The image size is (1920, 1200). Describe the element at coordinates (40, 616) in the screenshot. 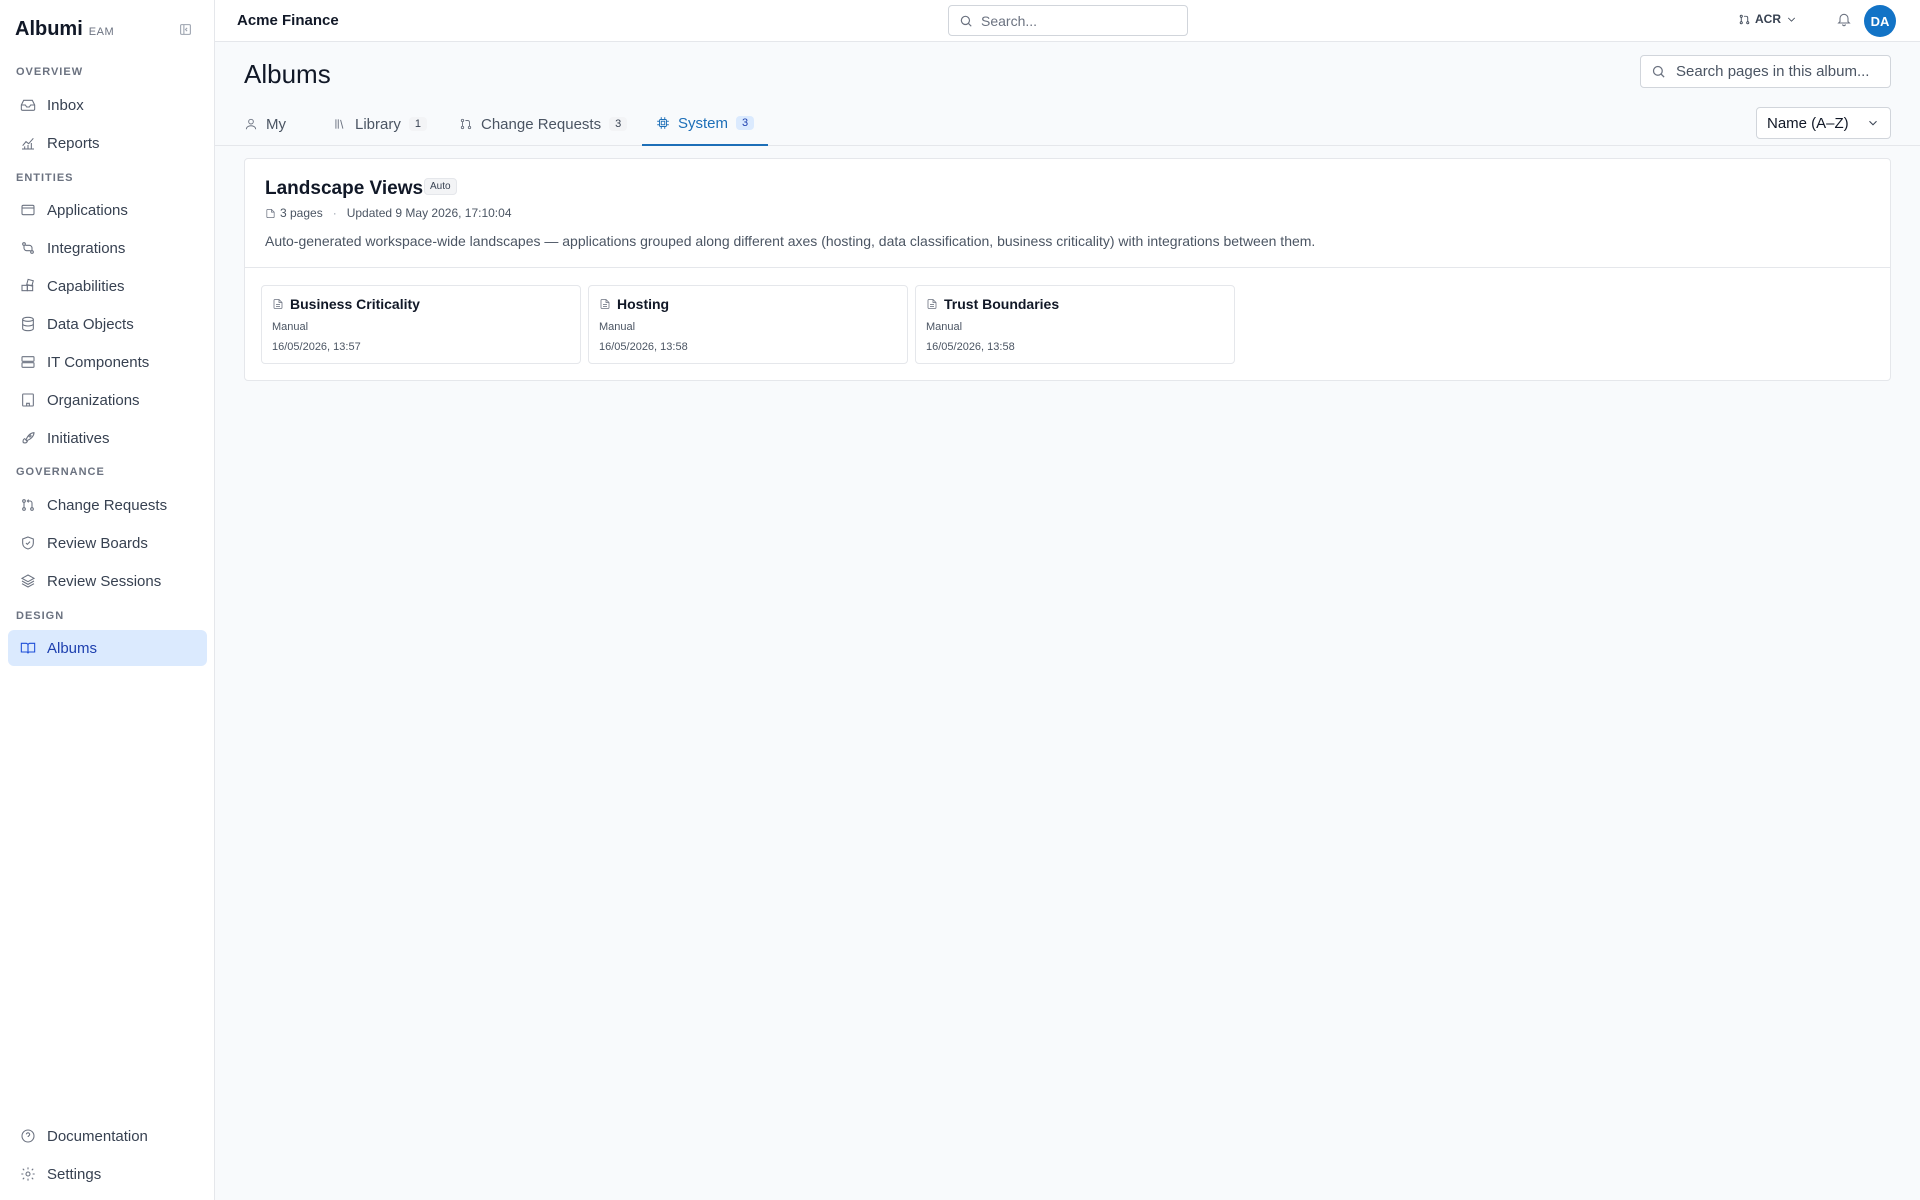

I see `nav-section-design: DESIGN` at that location.